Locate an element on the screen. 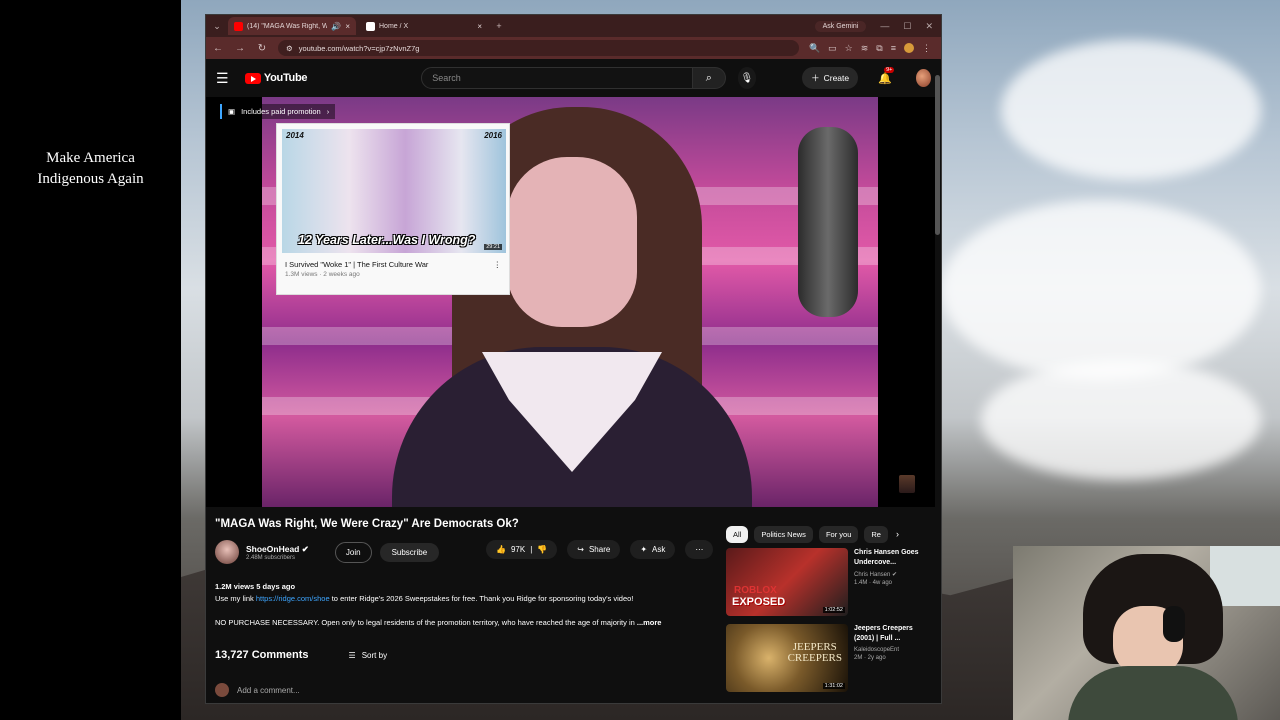 Image resolution: width=1280 pixels, height=720 pixels. search-button: ⌕ is located at coordinates (709, 78).